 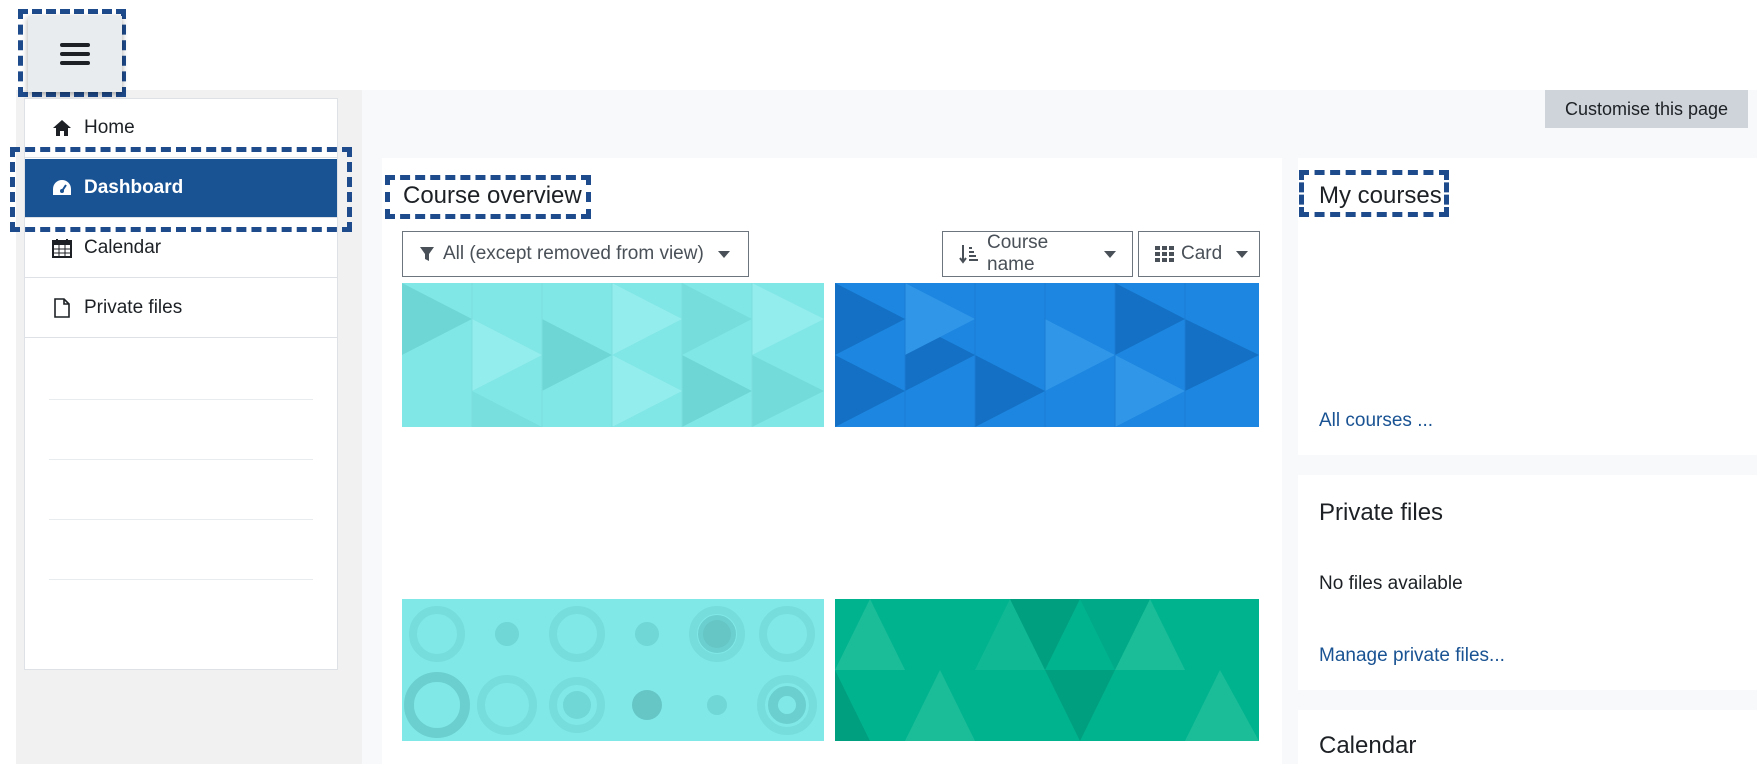 I want to click on course-overview-highlight, so click(x=488, y=197).